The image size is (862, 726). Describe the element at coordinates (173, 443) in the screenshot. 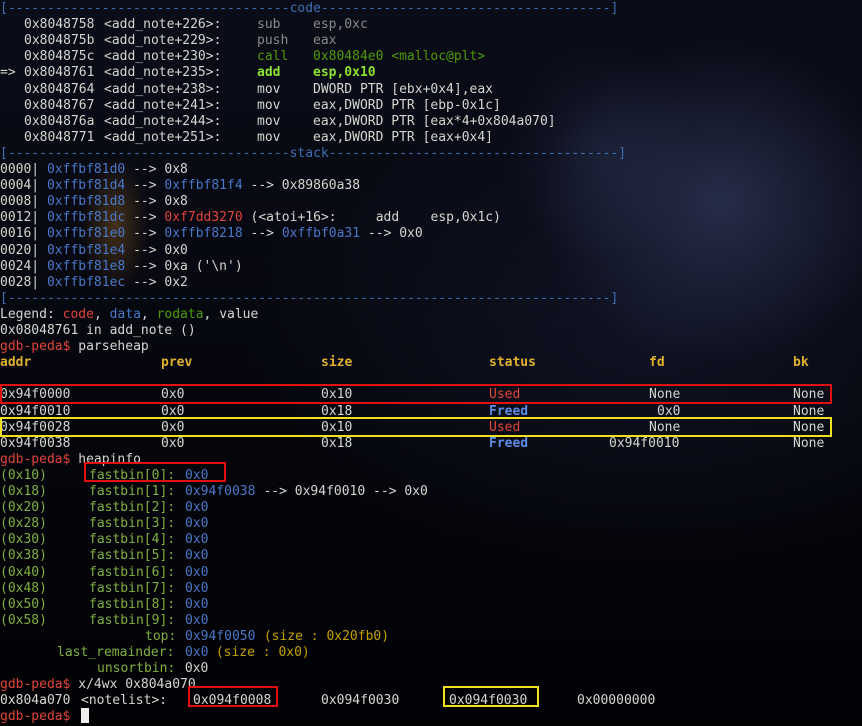

I see `chunk-prev: 0x0` at that location.